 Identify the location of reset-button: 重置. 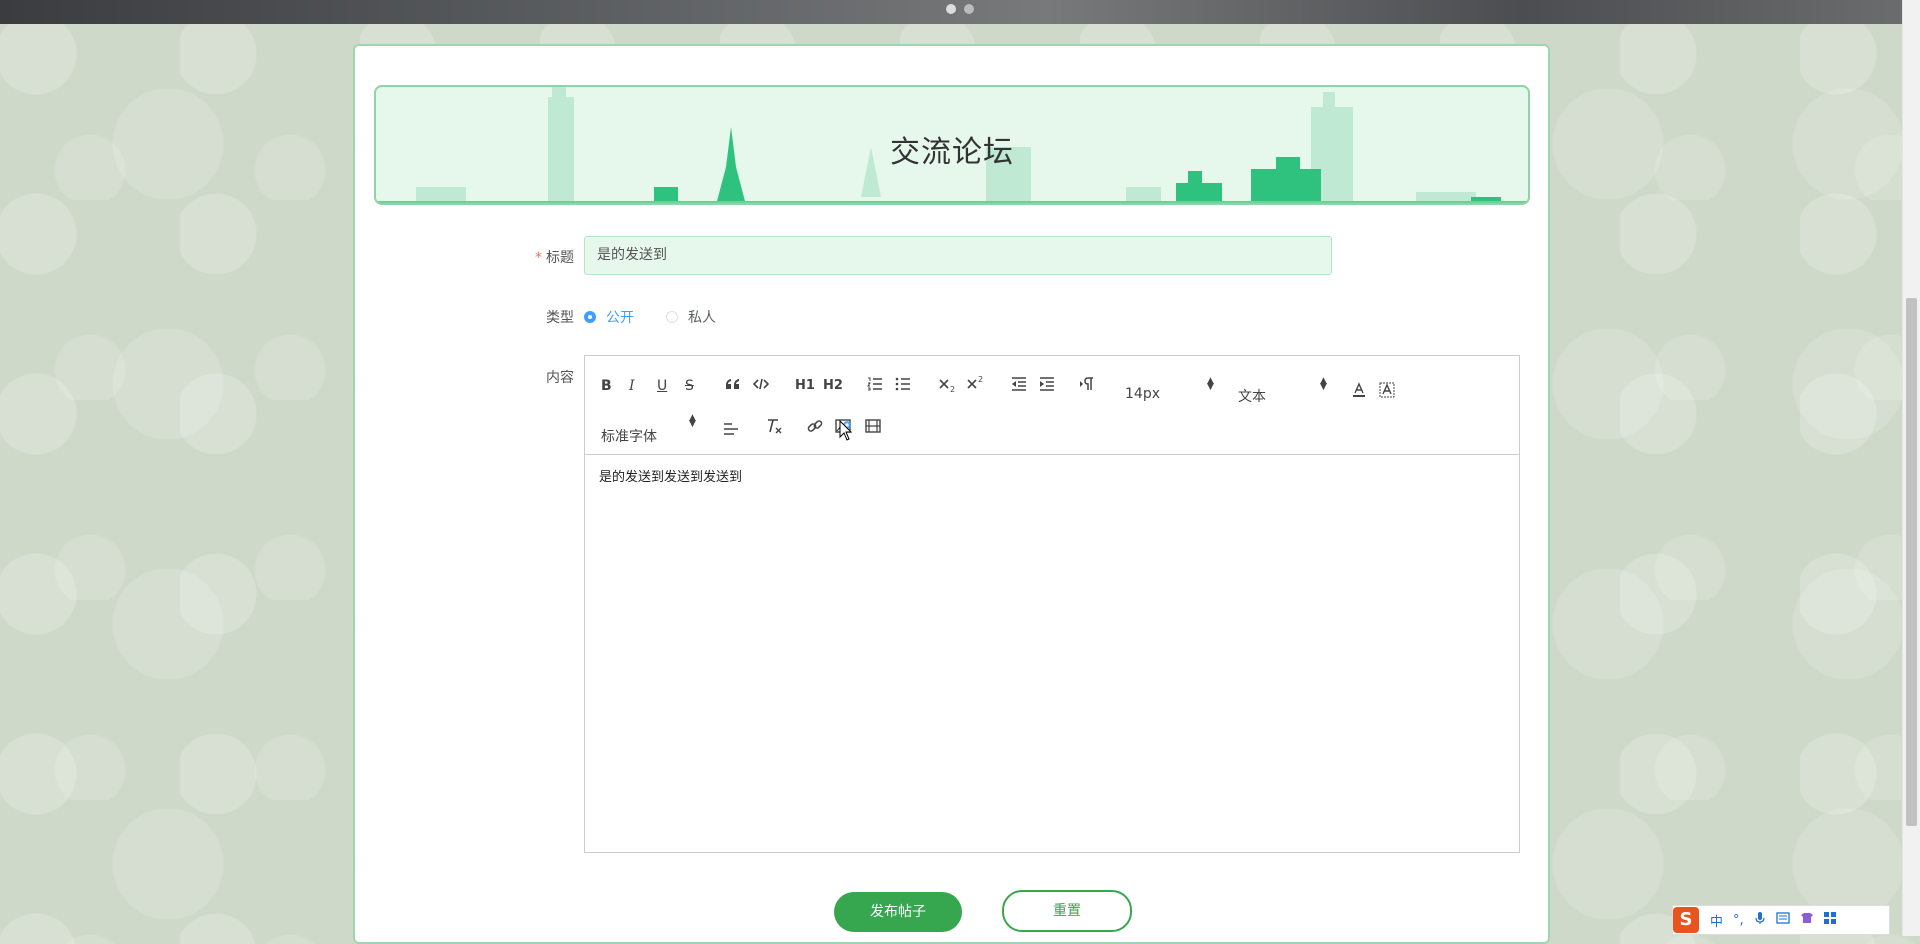
(1067, 911).